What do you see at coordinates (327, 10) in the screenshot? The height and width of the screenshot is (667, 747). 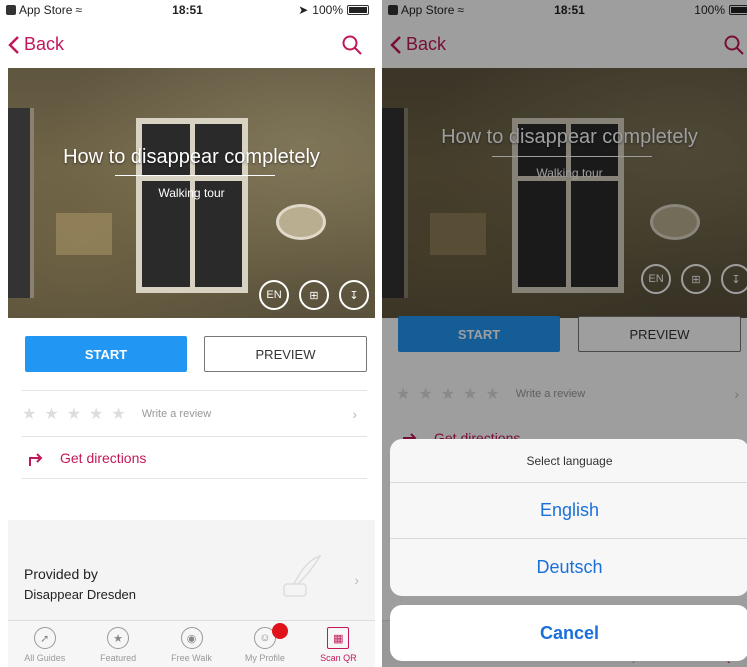 I see `battery-percent: 100%` at bounding box center [327, 10].